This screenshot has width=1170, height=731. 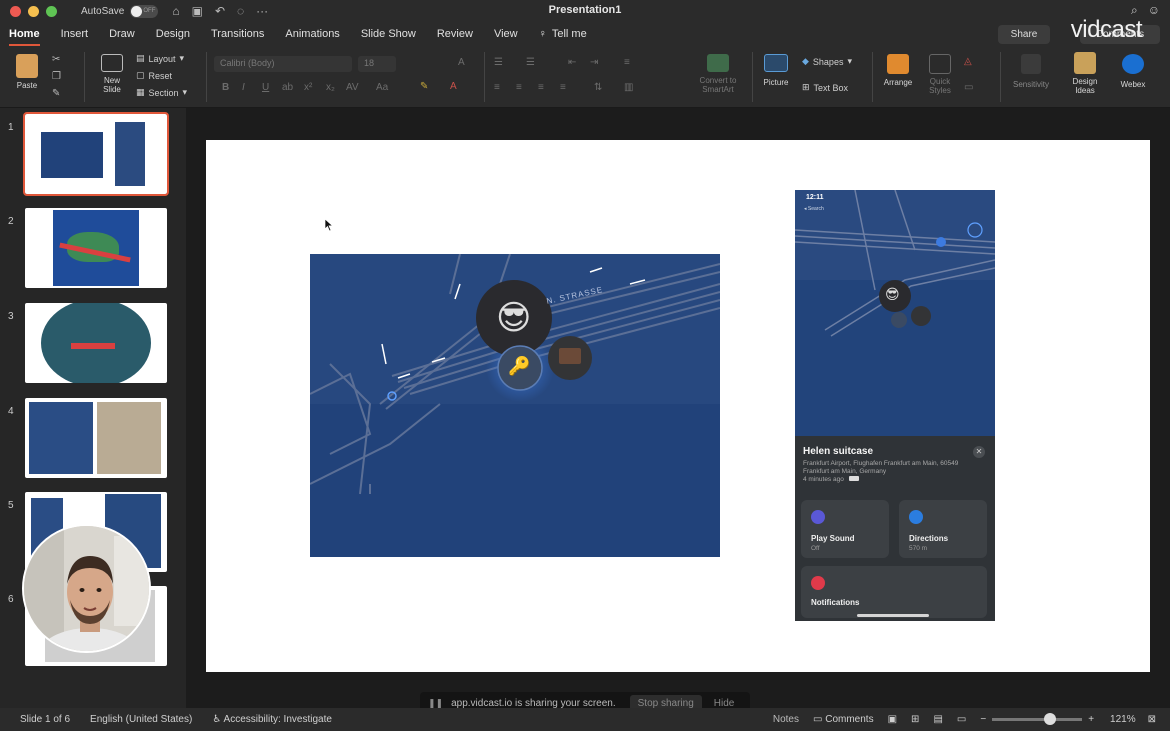 What do you see at coordinates (265, 87) in the screenshot?
I see `underline-icon: U` at bounding box center [265, 87].